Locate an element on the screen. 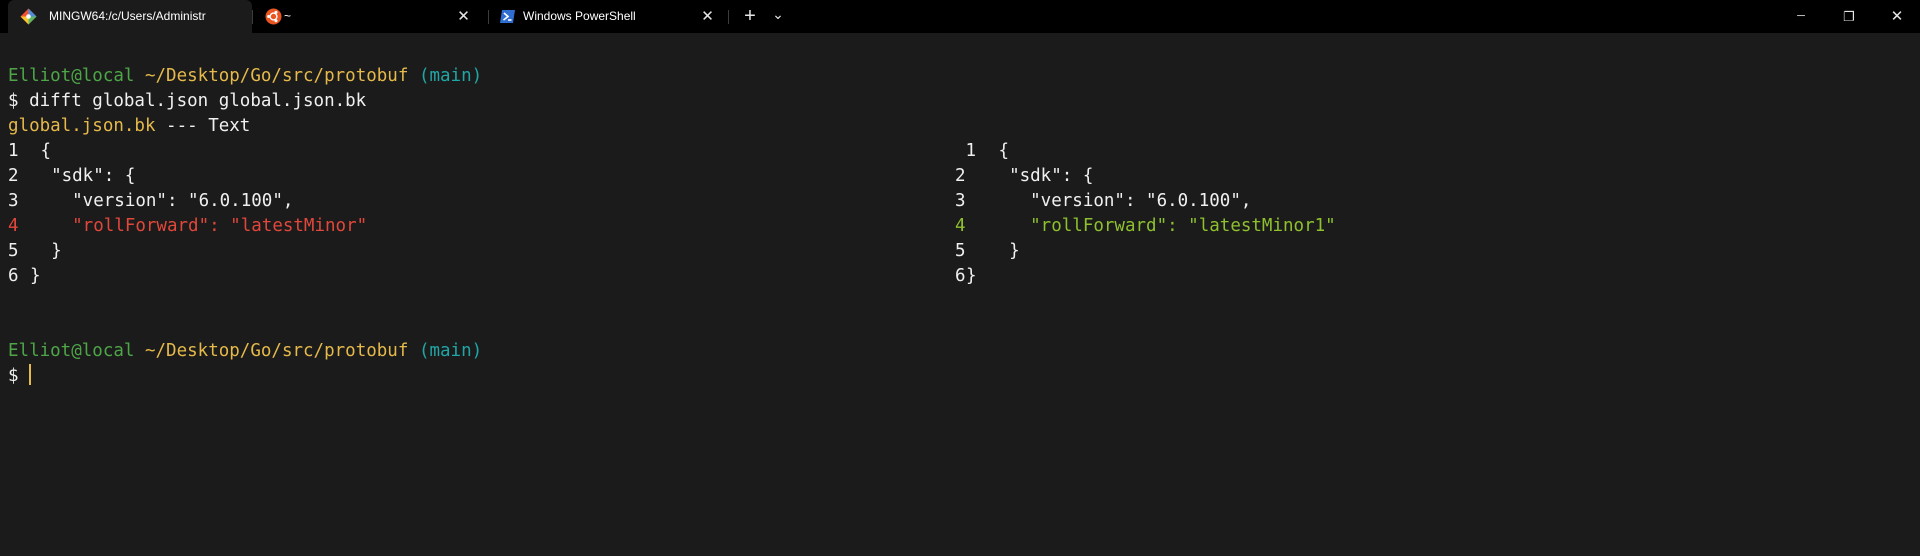  input-line: $ is located at coordinates (20, 376).